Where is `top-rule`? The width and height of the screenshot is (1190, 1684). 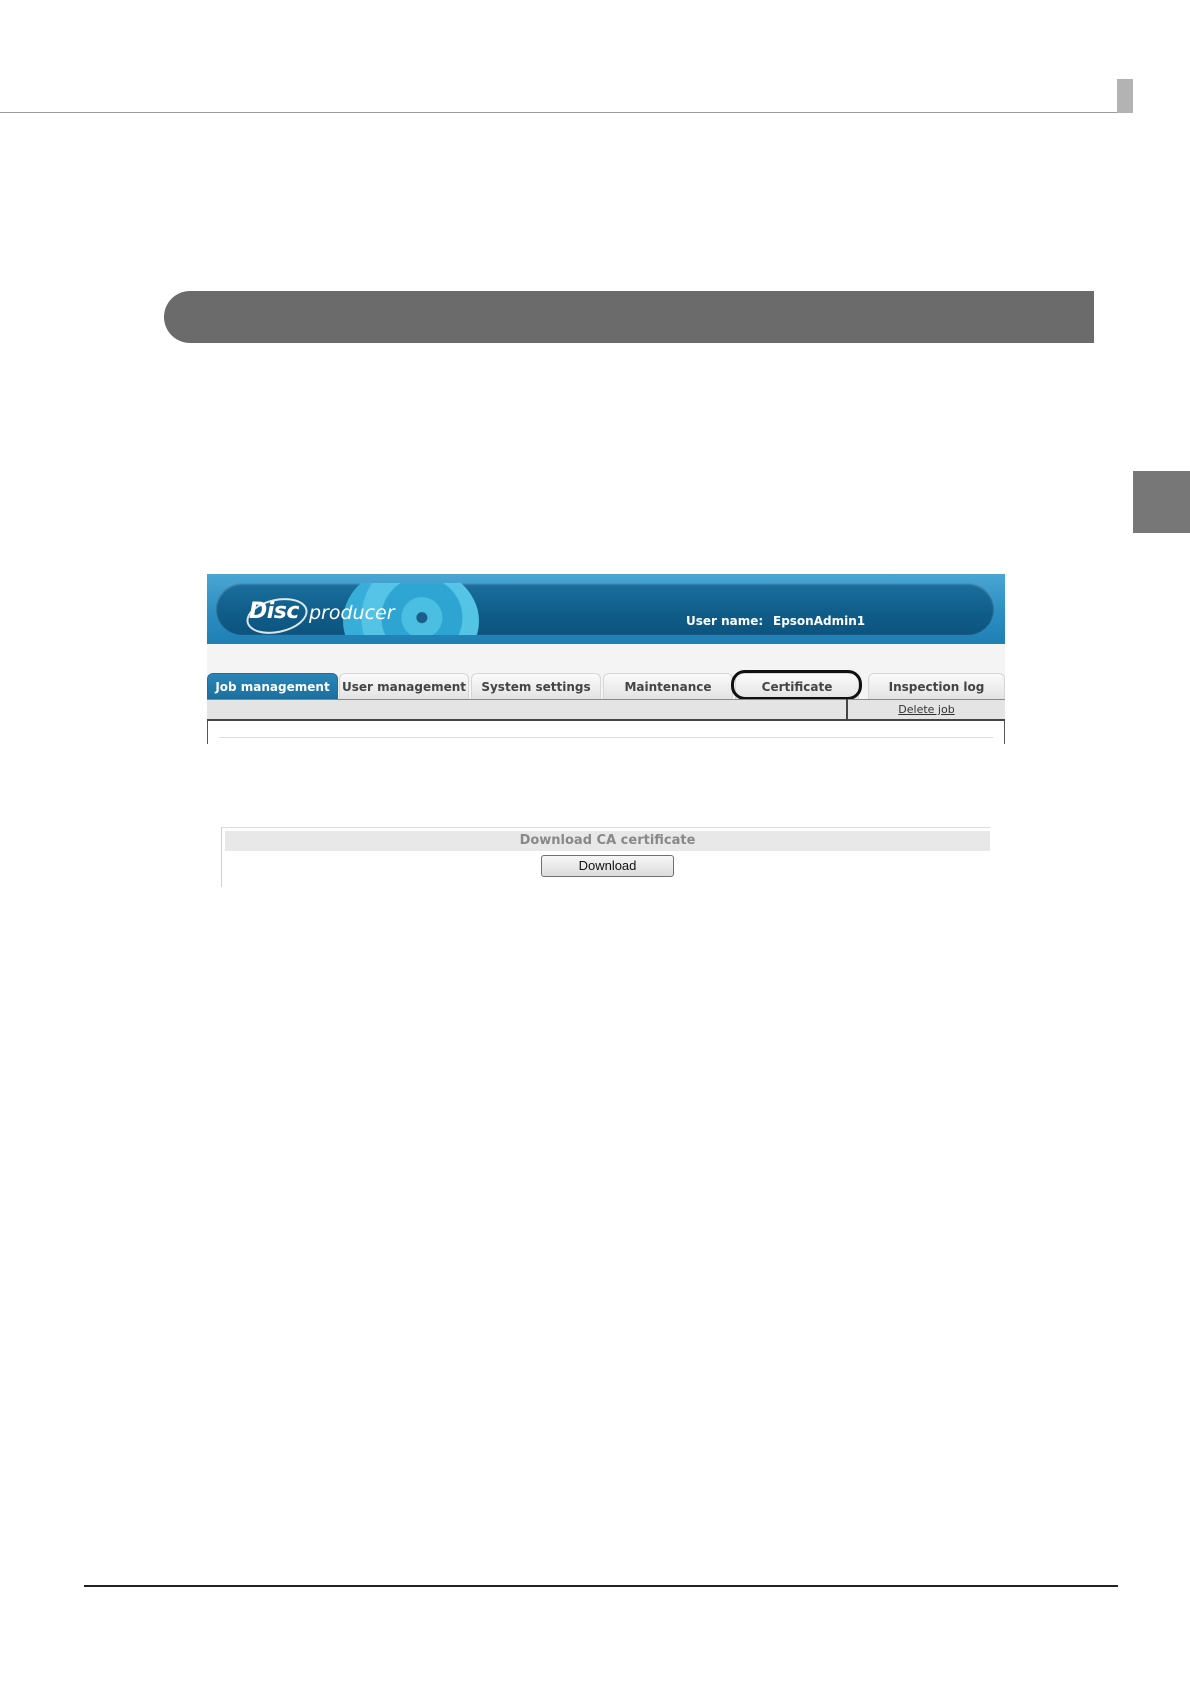 top-rule is located at coordinates (566, 112).